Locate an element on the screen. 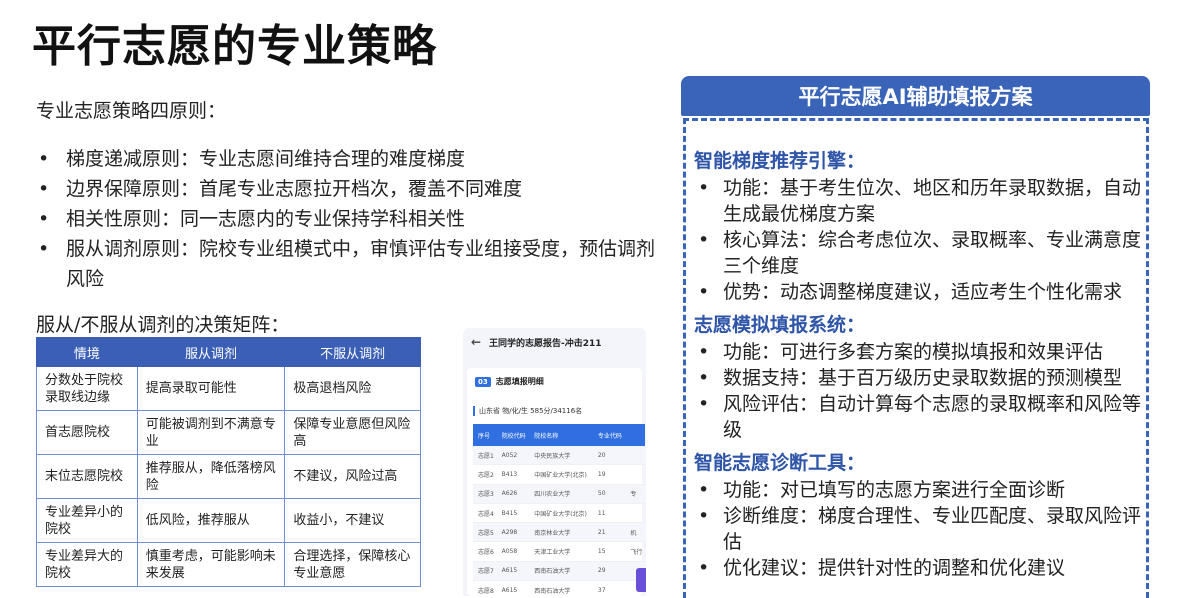  table-cell: 极高退档风险 is located at coordinates (352, 388).